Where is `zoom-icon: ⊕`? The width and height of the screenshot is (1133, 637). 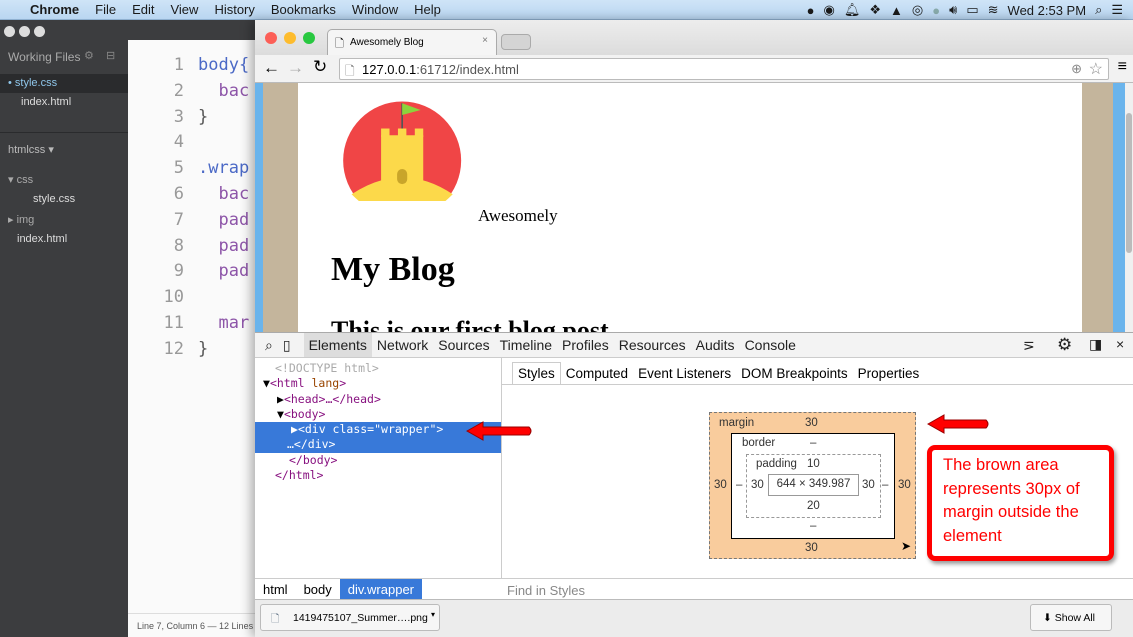
zoom-icon: ⊕ is located at coordinates (1076, 69).